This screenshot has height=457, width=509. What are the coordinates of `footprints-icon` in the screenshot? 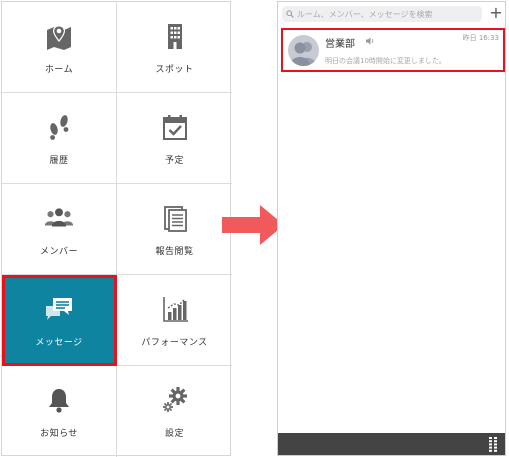 It's located at (59, 127).